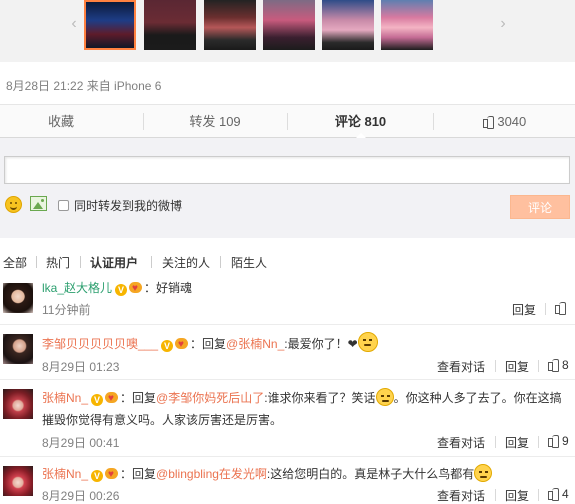  I want to click on like-button, so click(560, 308).